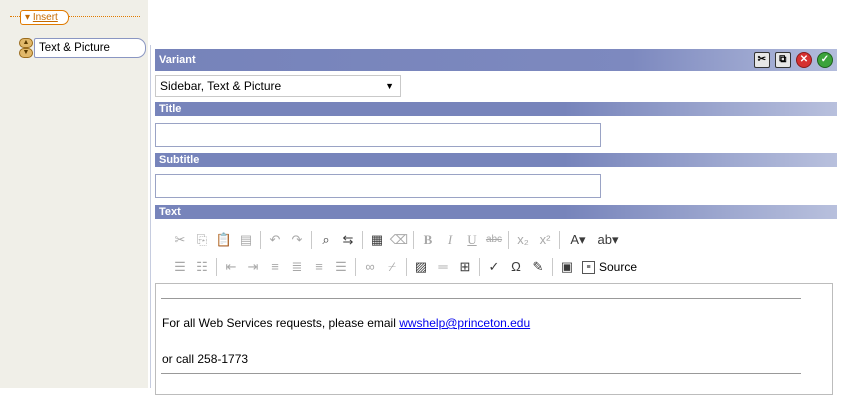  What do you see at coordinates (523, 240) in the screenshot?
I see `subscript-icon: x₂` at bounding box center [523, 240].